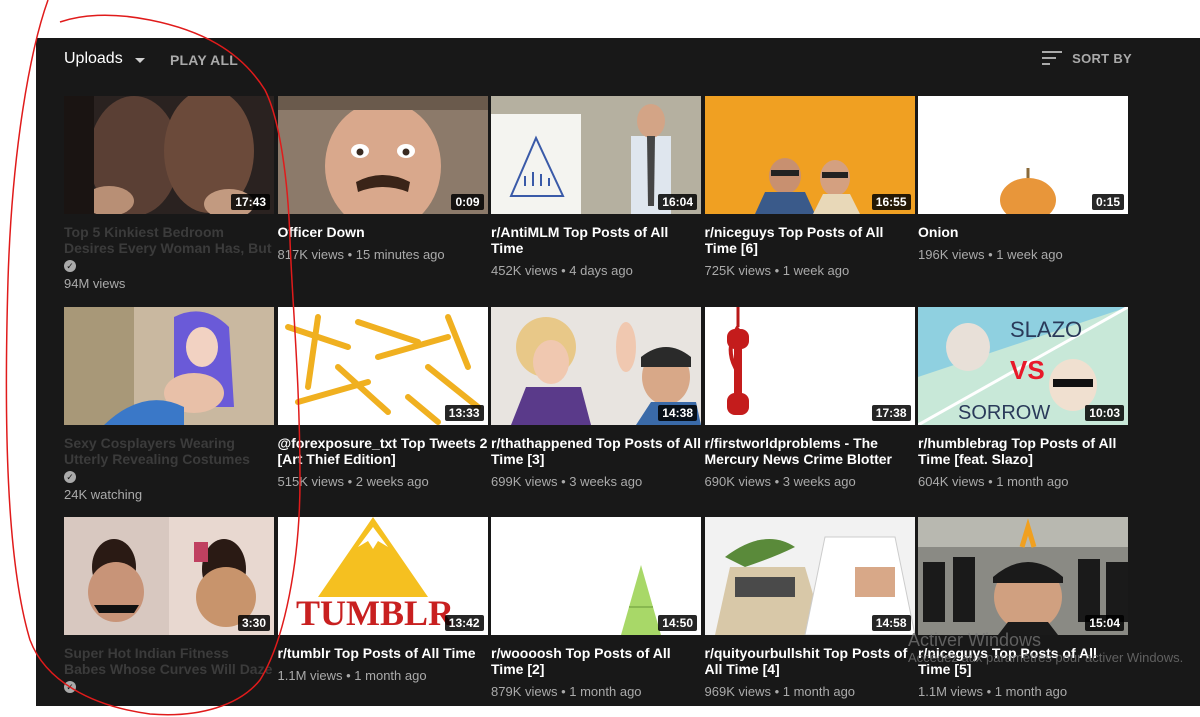  Describe the element at coordinates (677, 202) in the screenshot. I see `duration-badge: 16:04` at that location.